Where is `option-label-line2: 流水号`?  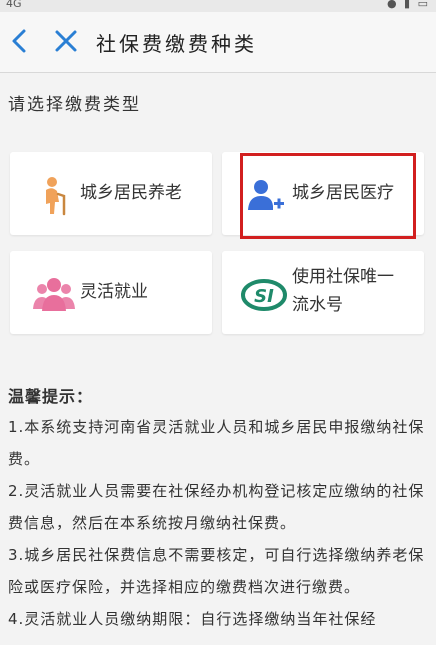 option-label-line2: 流水号 is located at coordinates (317, 305).